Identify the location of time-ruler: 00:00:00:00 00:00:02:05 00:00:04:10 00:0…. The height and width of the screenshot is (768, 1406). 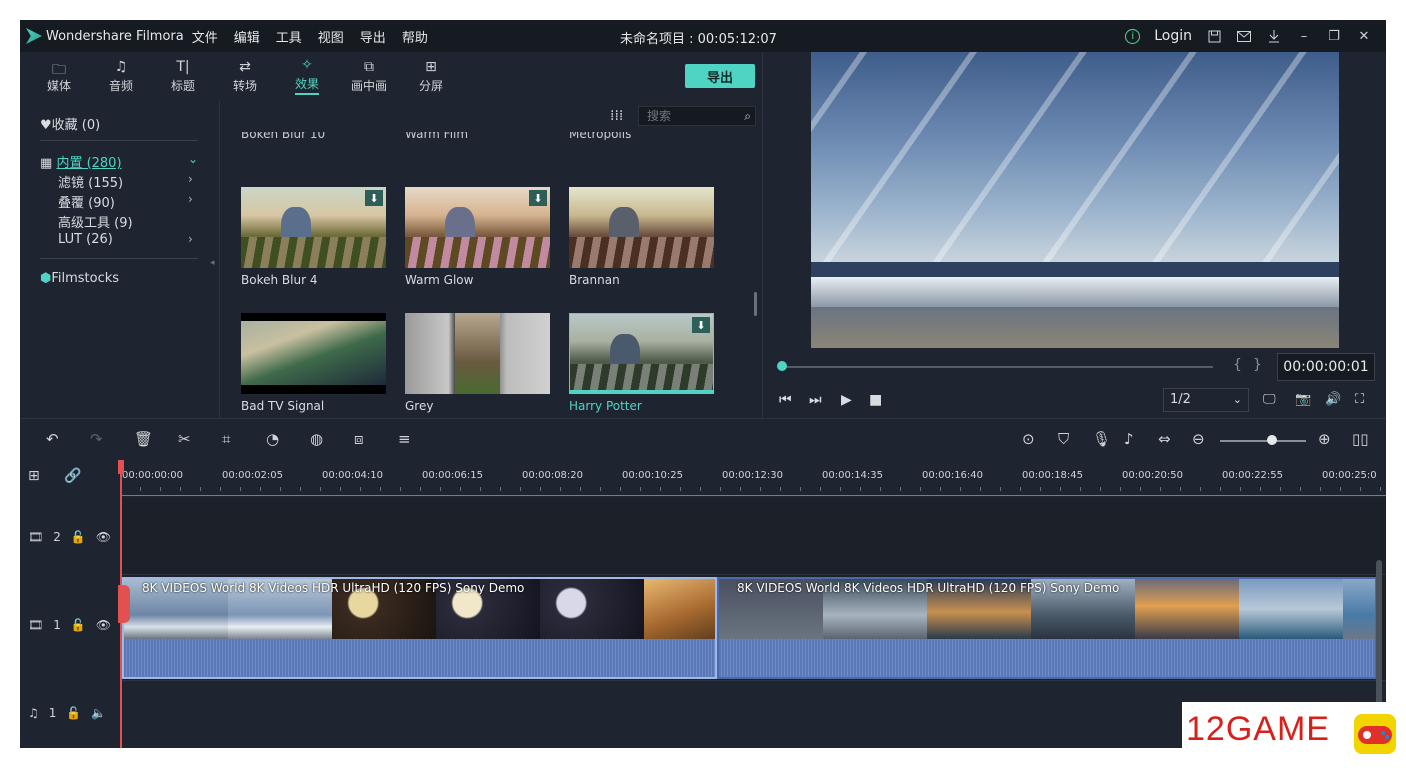
(753, 478).